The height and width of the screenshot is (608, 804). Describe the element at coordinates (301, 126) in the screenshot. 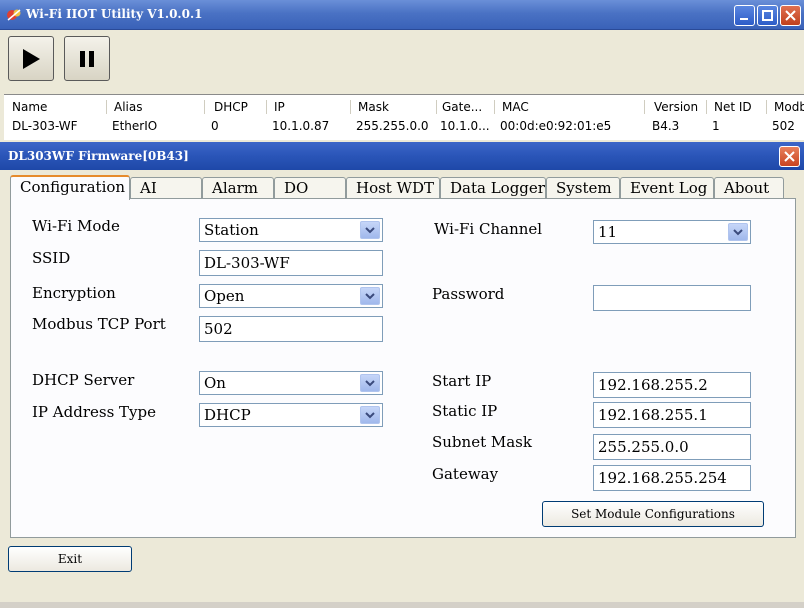

I see `cell-ip: 10.1.0.87` at that location.